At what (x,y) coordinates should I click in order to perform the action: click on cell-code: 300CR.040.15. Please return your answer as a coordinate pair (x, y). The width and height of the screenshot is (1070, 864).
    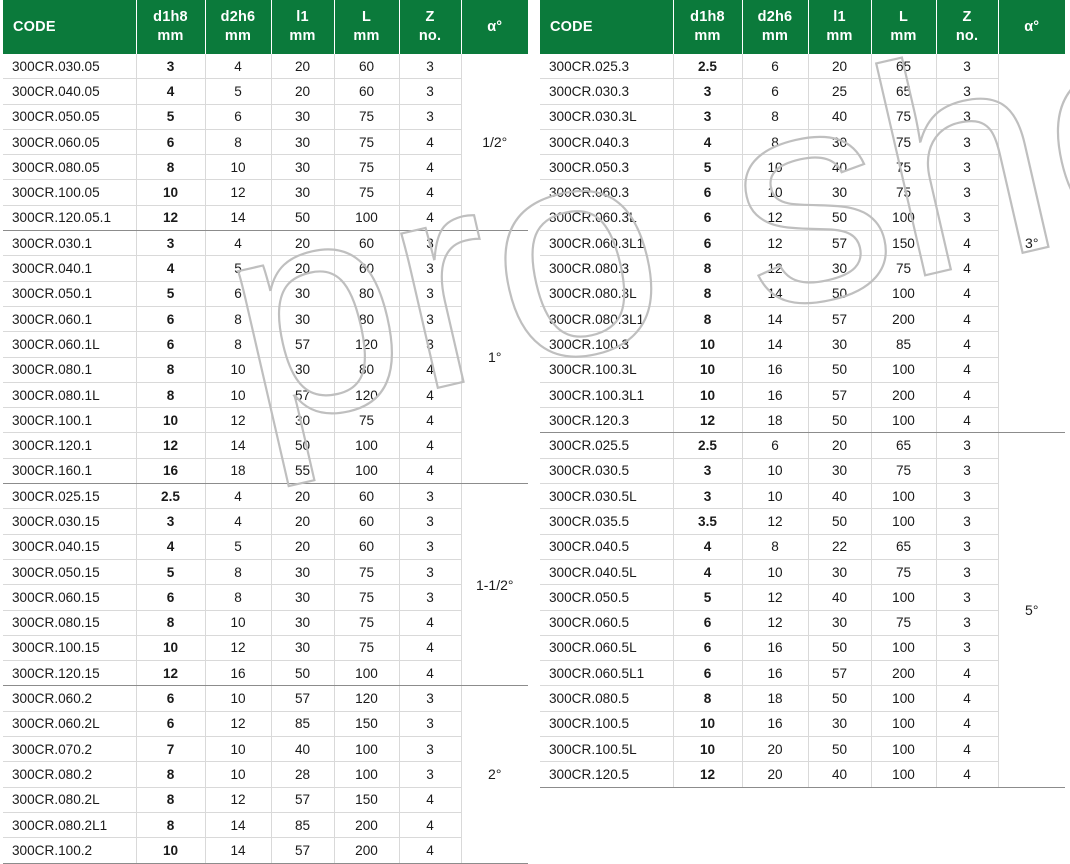
    Looking at the image, I should click on (70, 547).